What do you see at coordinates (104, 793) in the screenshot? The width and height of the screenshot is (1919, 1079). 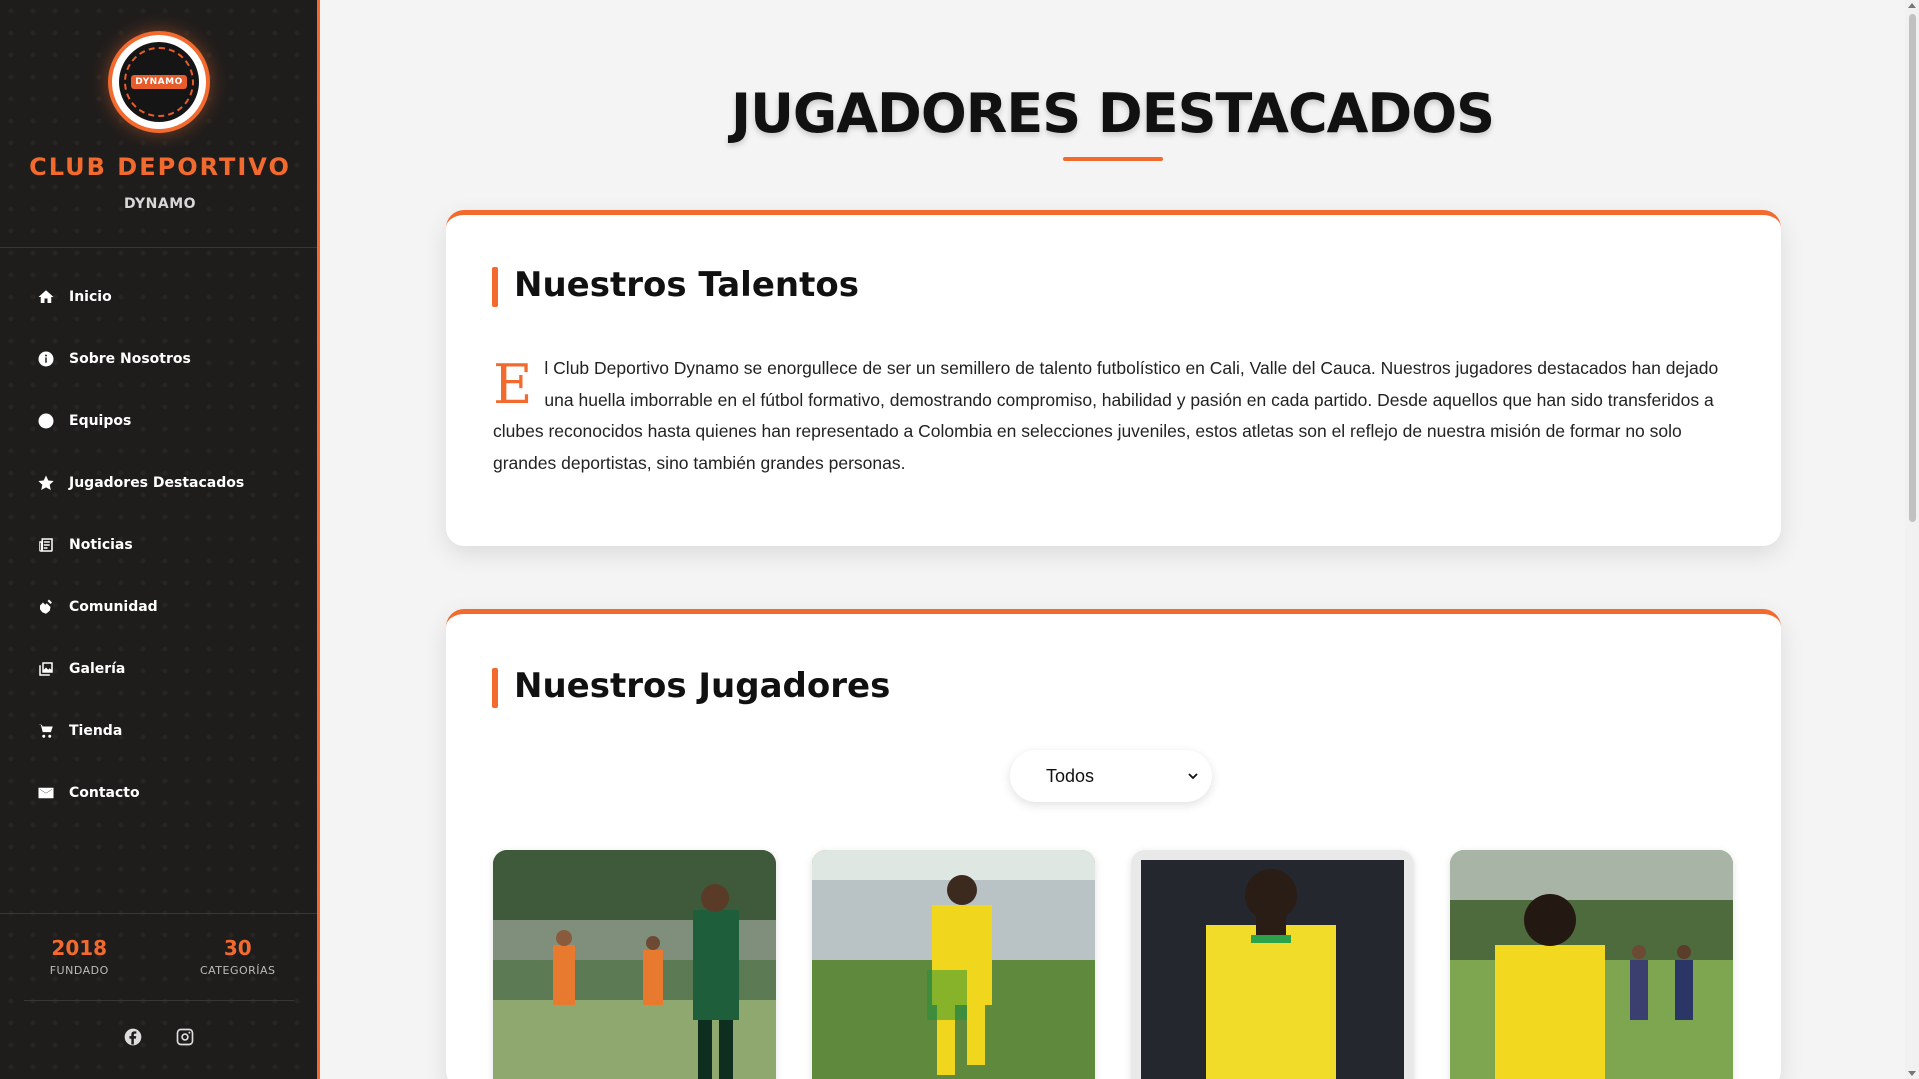 I see `sidebar-item-label: Contacto` at bounding box center [104, 793].